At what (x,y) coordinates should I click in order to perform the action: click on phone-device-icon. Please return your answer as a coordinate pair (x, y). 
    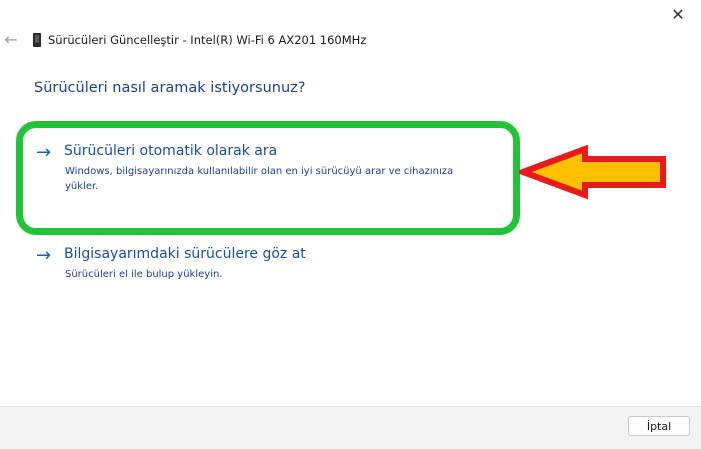
    Looking at the image, I should click on (37, 40).